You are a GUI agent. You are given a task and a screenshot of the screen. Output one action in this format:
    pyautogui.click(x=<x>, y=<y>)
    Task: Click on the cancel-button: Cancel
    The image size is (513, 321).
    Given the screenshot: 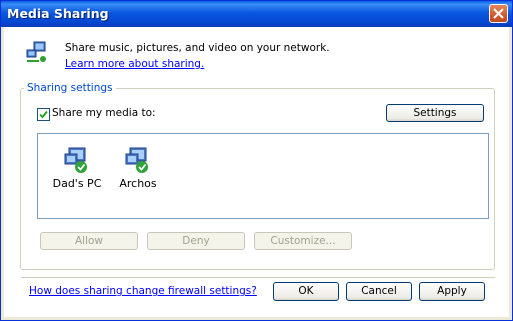 What is the action you would take?
    pyautogui.click(x=379, y=291)
    